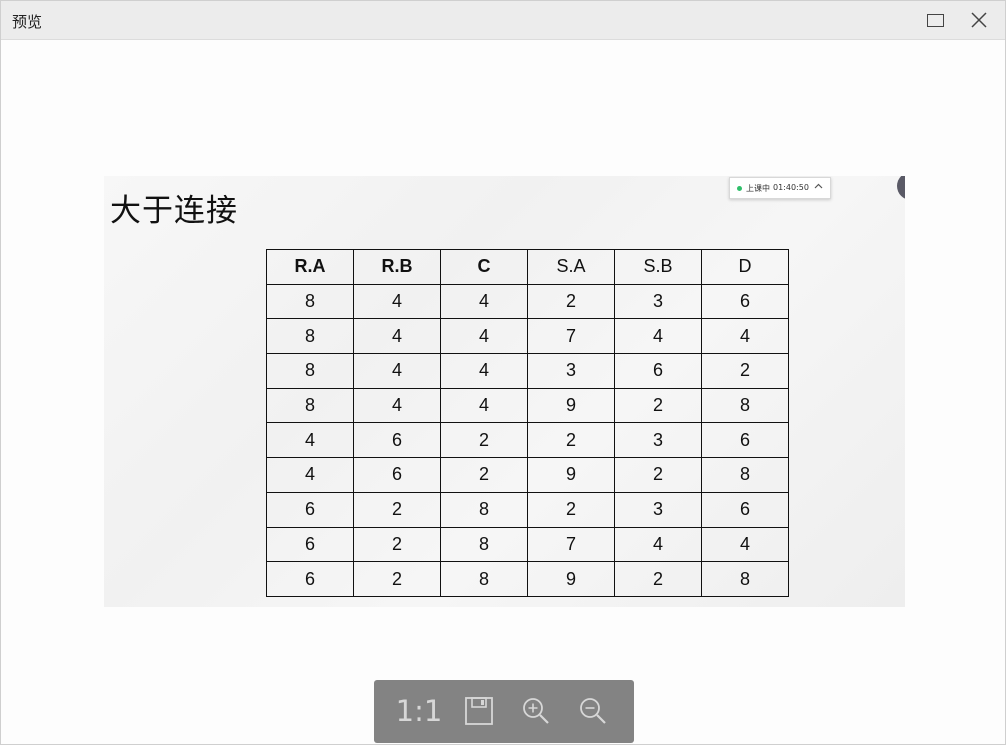 Image resolution: width=1006 pixels, height=745 pixels. I want to click on zoom-out-icon, so click(593, 711).